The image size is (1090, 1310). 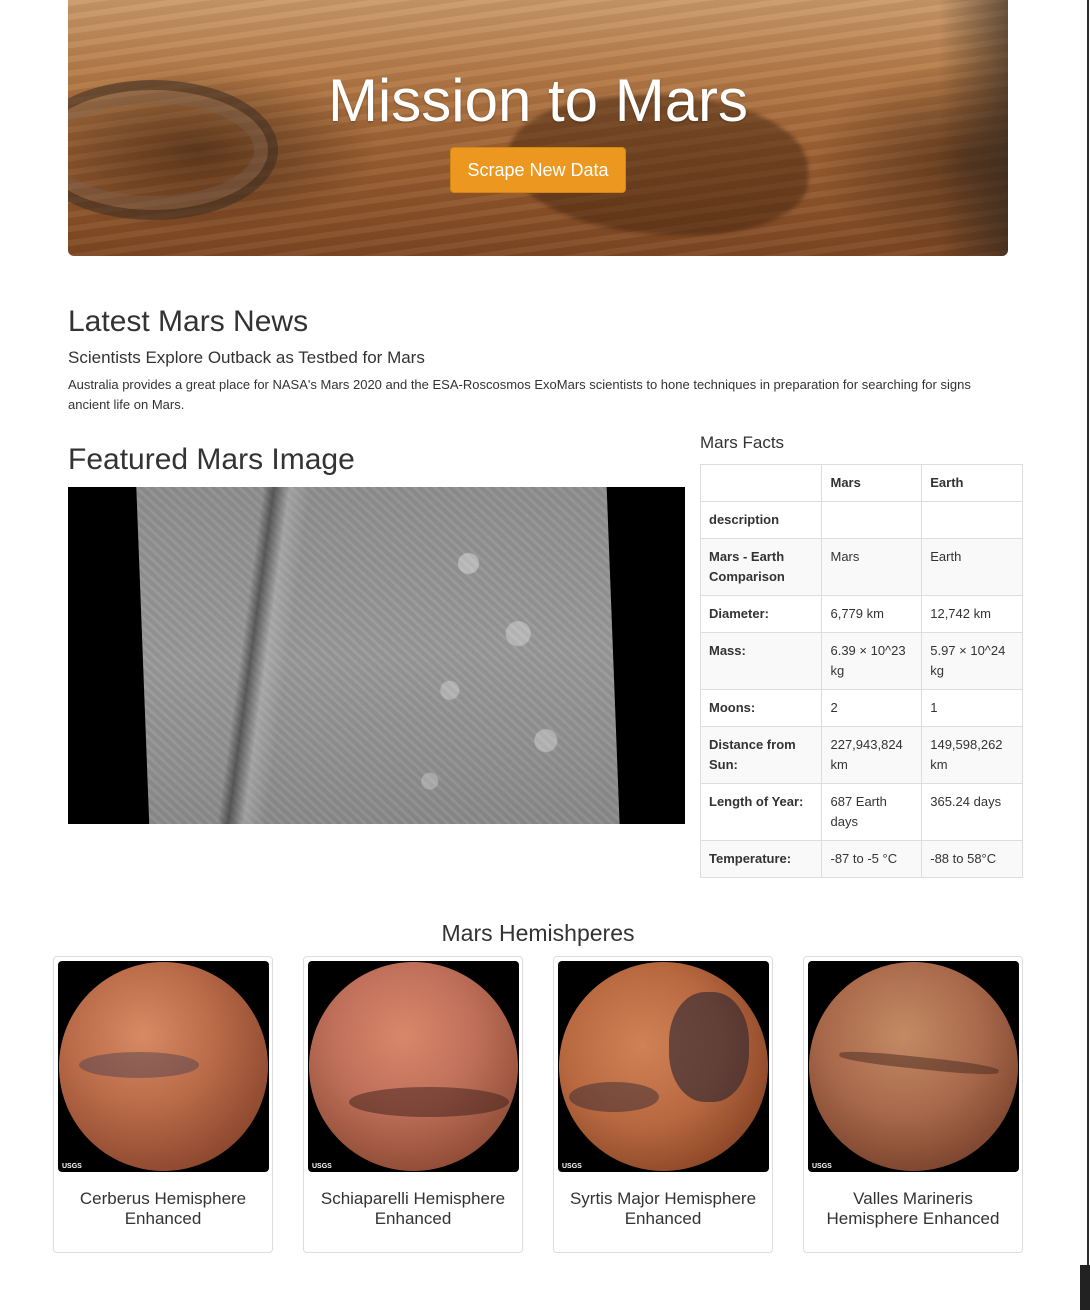 I want to click on table-header-row: Mars Earth, so click(x=861, y=483).